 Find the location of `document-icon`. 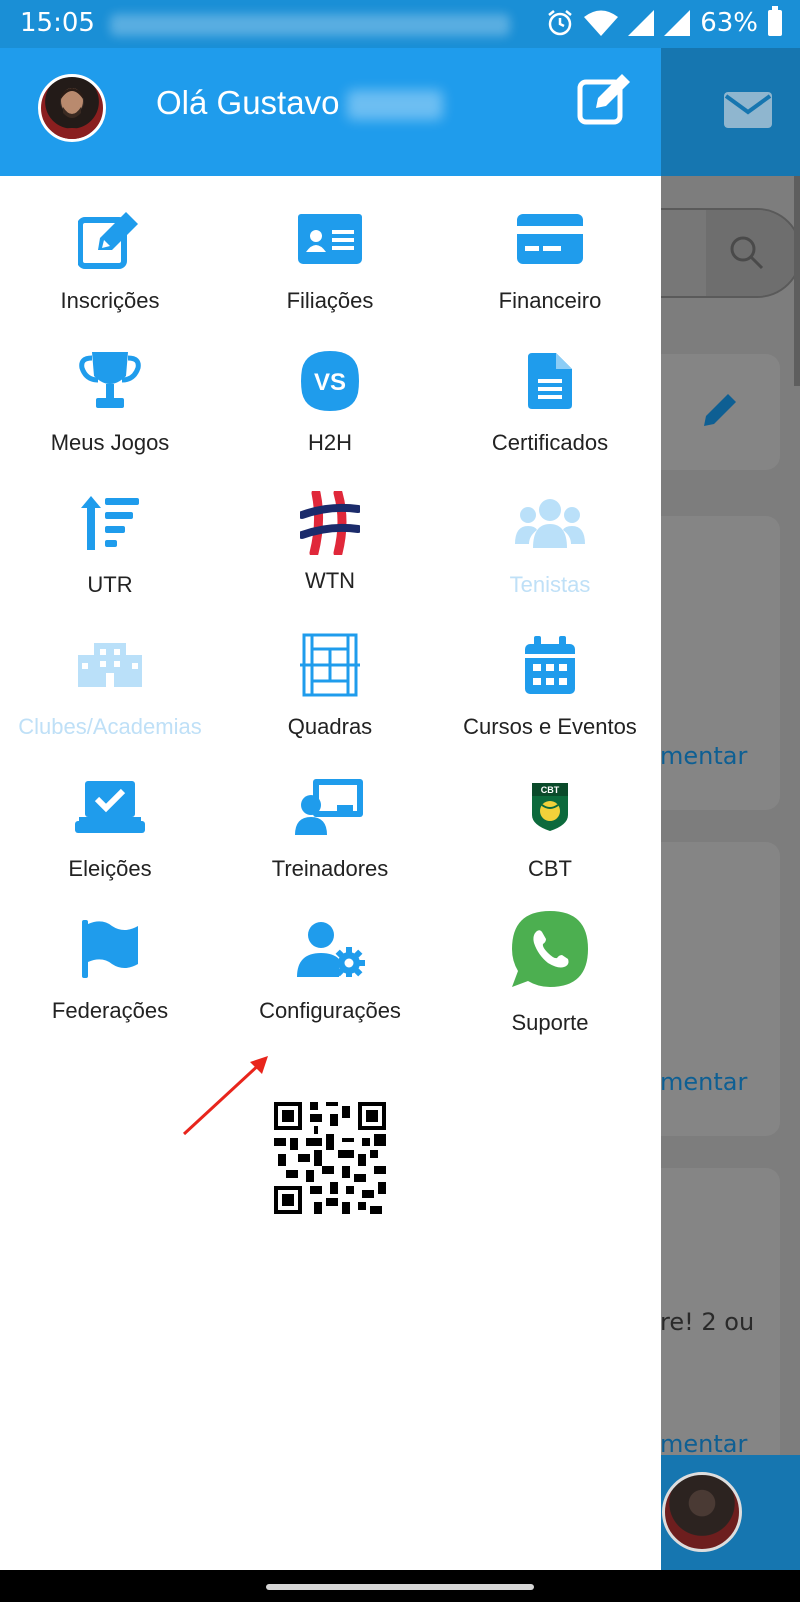

document-icon is located at coordinates (550, 381).